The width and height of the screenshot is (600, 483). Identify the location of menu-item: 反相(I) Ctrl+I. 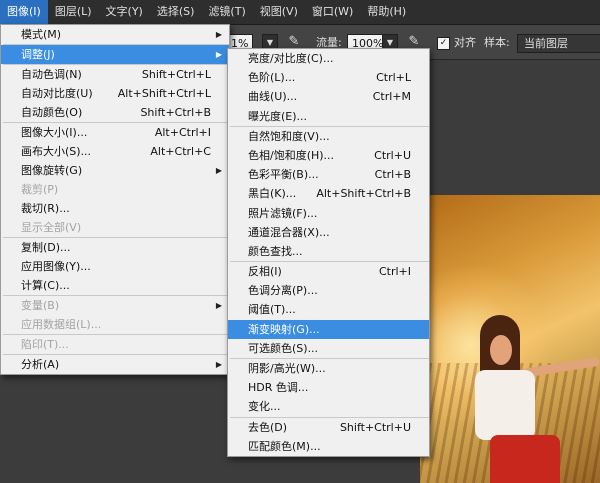
(328, 271).